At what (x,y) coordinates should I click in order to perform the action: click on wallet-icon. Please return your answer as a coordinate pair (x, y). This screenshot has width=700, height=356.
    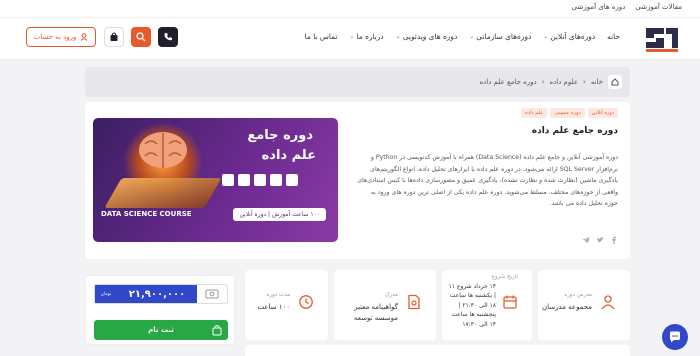
    Looking at the image, I should click on (212, 294).